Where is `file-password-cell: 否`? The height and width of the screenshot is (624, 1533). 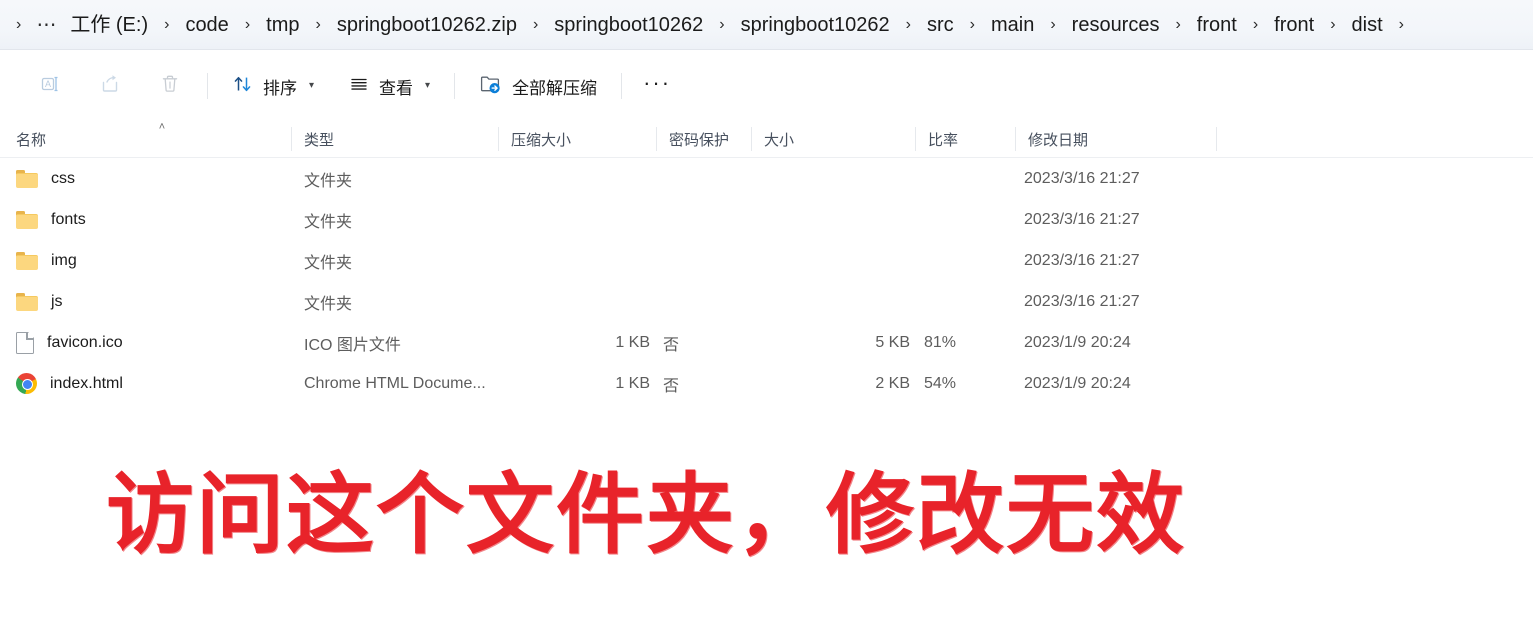 file-password-cell: 否 is located at coordinates (671, 386).